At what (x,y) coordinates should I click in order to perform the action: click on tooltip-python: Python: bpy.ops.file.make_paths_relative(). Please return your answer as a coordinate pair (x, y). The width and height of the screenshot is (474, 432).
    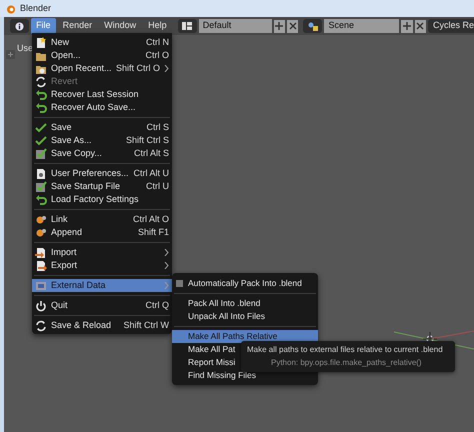
    Looking at the image, I should click on (346, 363).